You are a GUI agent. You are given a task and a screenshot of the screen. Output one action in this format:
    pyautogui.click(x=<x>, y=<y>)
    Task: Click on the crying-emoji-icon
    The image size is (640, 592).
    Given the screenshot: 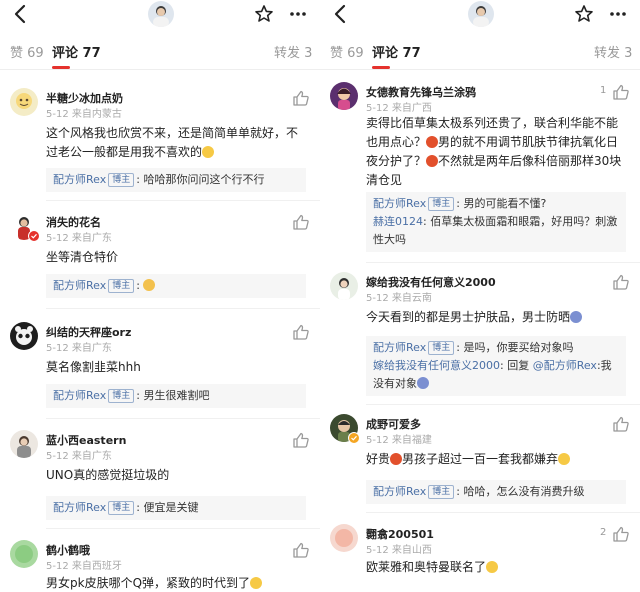 What is the action you would take?
    pyautogui.click(x=423, y=383)
    